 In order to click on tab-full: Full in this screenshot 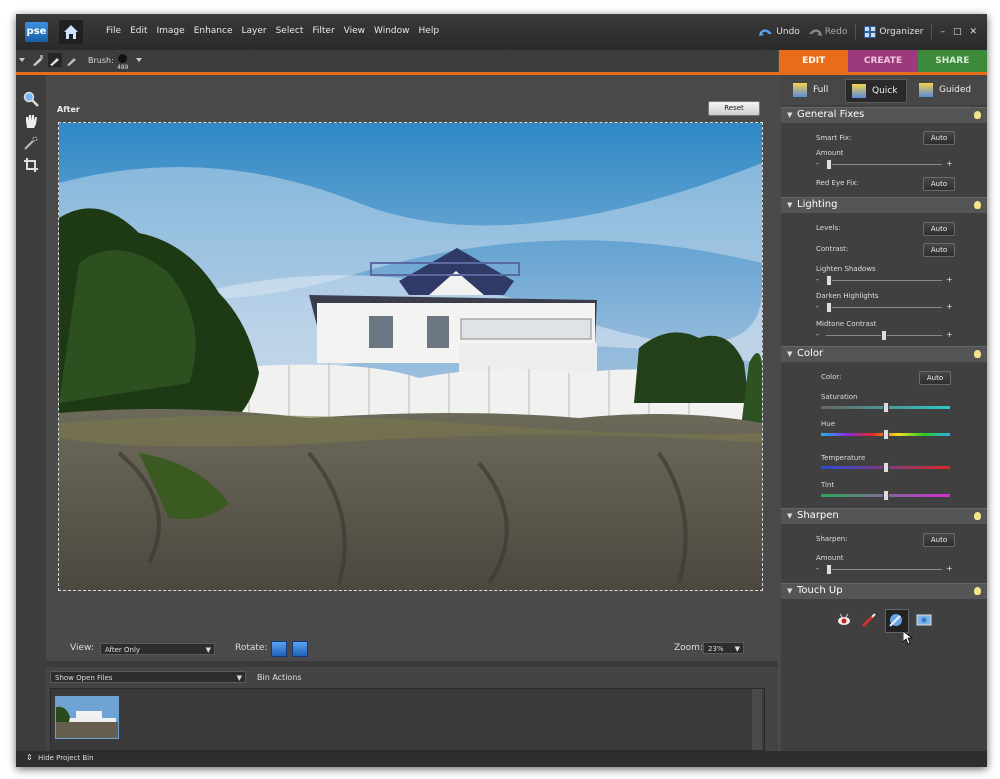, I will do `click(813, 90)`.